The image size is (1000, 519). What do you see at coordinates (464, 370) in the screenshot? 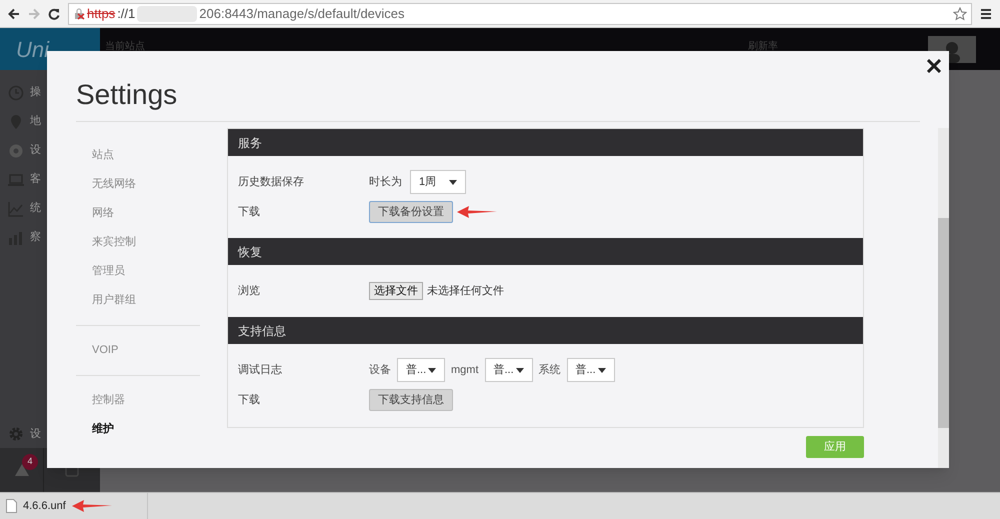
I see `field-label: mgmt` at bounding box center [464, 370].